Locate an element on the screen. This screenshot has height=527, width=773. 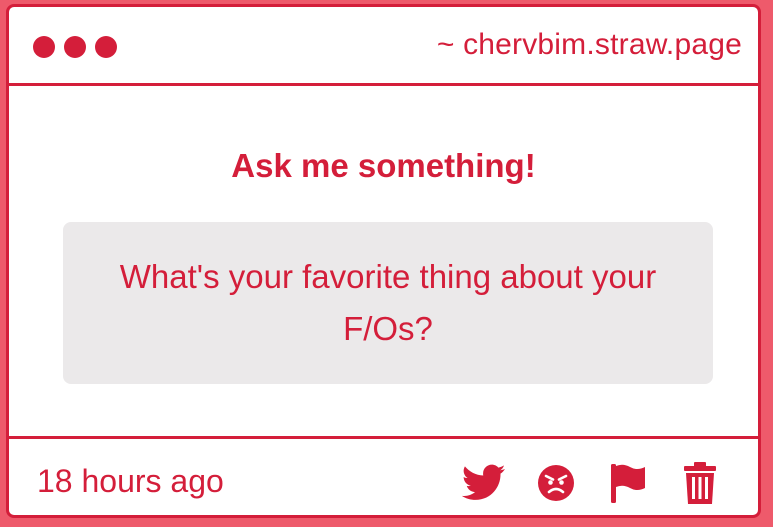
card-footer: 18 hours ago is located at coordinates (383, 475).